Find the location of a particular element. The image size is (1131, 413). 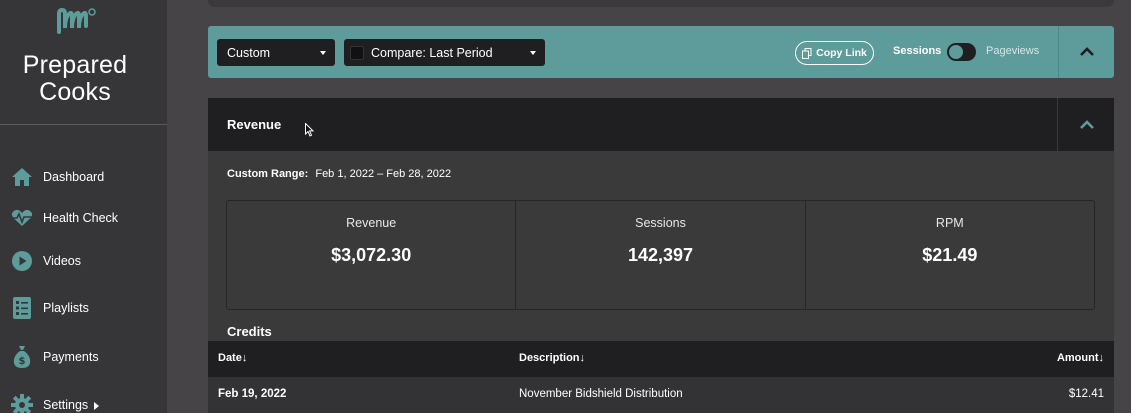

row-amount: $12.41 is located at coordinates (1086, 394).